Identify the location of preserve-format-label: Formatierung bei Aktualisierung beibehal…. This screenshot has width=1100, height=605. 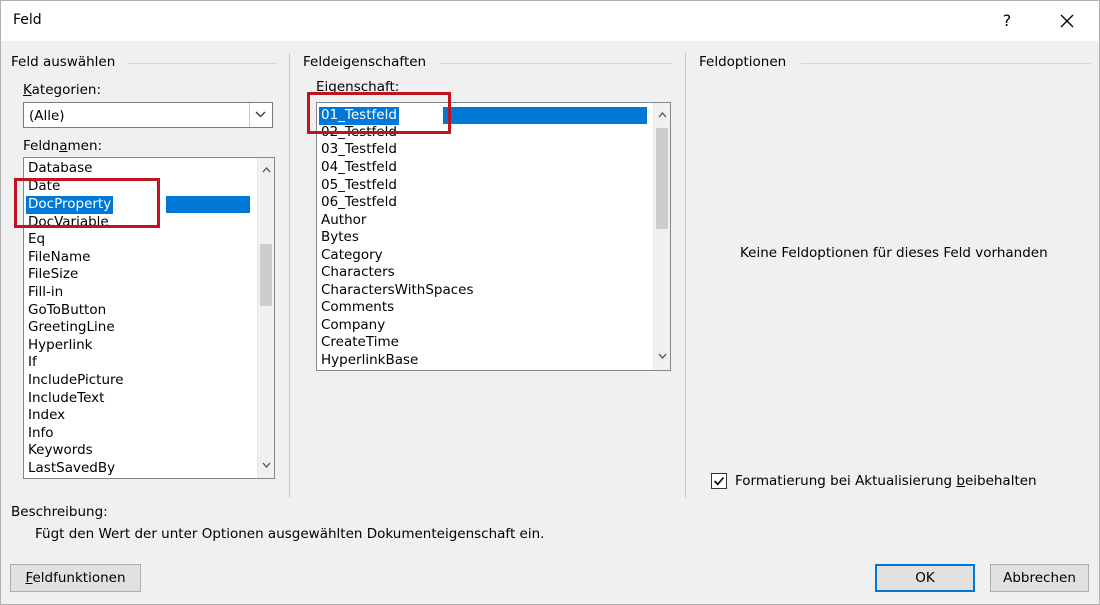
(886, 481).